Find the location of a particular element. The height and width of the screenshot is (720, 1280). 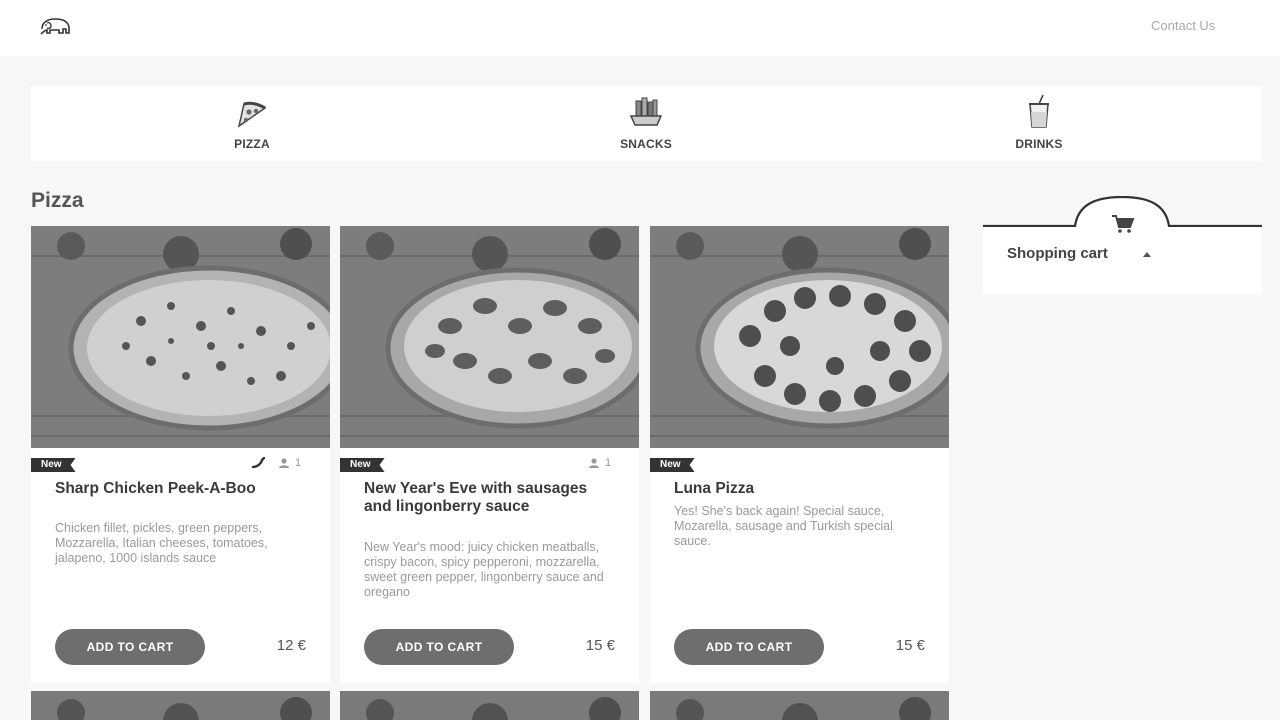

category-drinks: DRINKS is located at coordinates (1039, 123).